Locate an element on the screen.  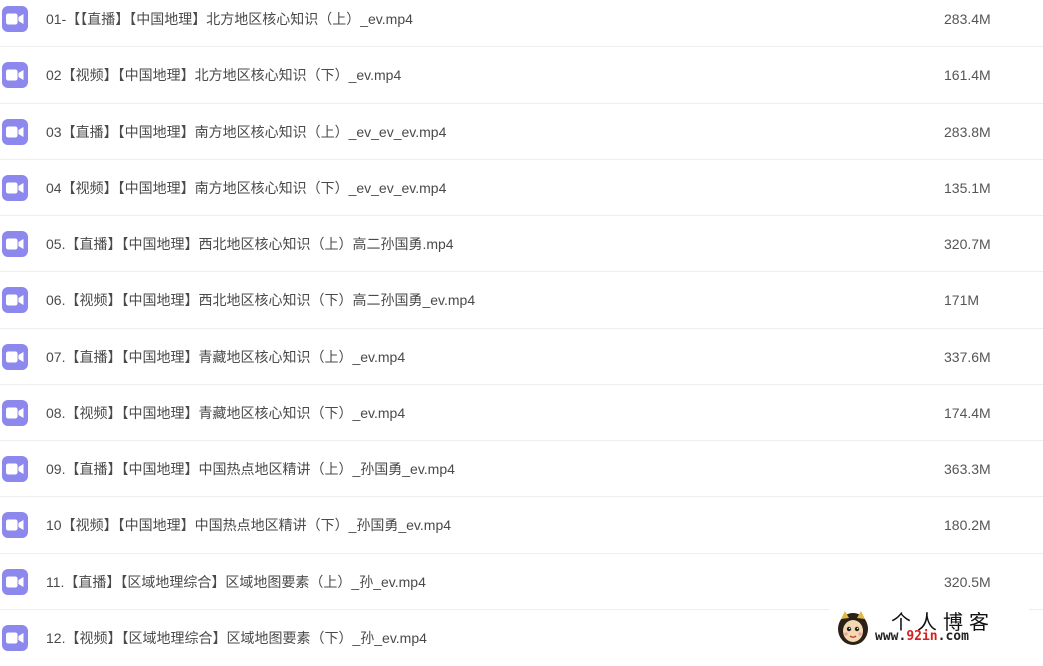
file-name: 10【视频】【中国地理】中国热点地区精讲（下）_孙国勇_ev.mp4 is located at coordinates (248, 525).